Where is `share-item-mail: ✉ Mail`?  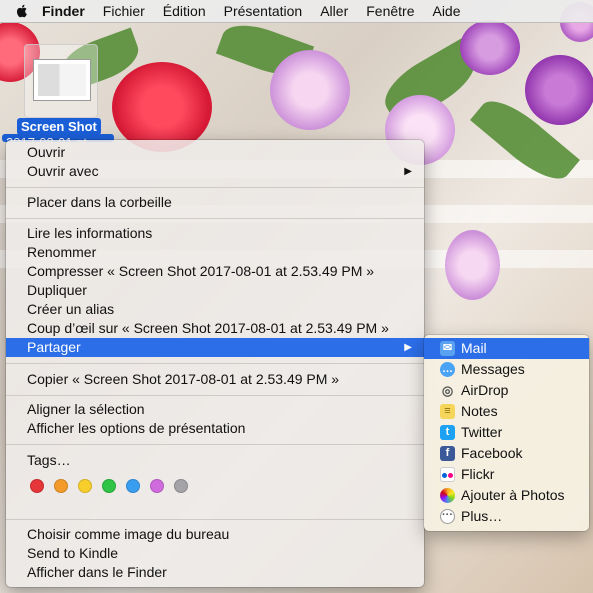
share-item-mail: ✉ Mail is located at coordinates (506, 348).